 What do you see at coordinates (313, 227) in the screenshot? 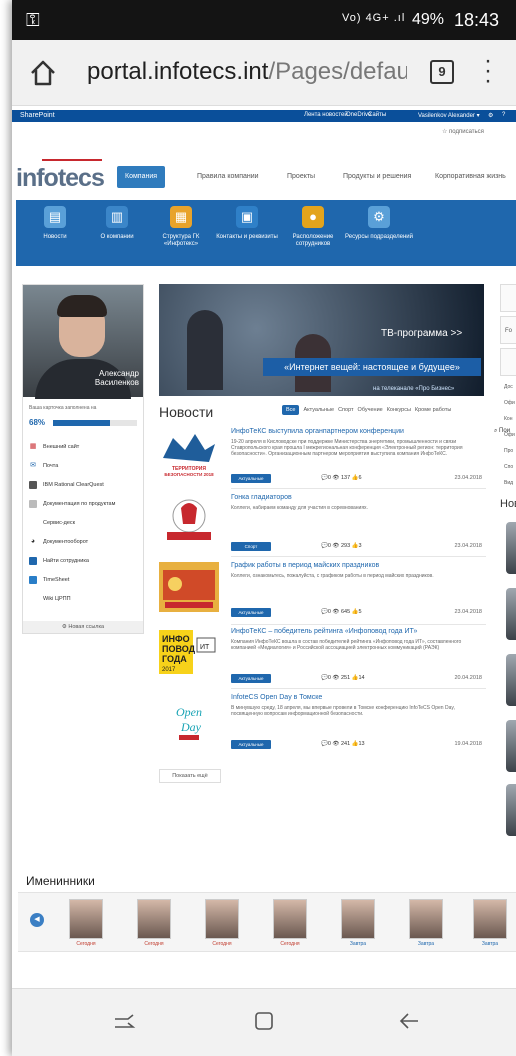
I see `quick-location: ● Расположение сотрудников` at bounding box center [313, 227].